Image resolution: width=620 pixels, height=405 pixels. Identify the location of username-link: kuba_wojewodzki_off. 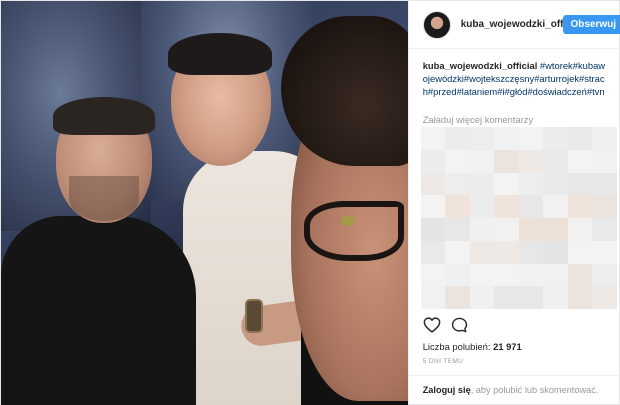
(512, 24).